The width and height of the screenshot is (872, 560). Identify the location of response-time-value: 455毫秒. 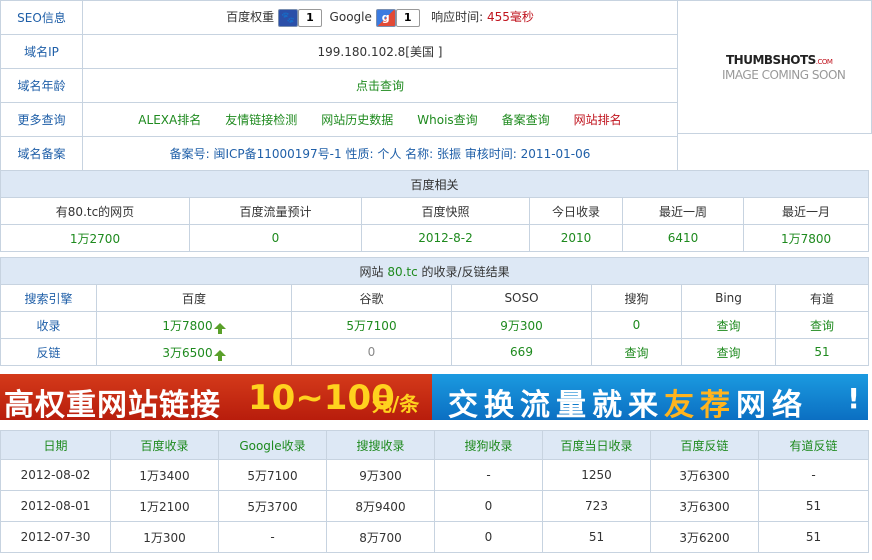
(510, 17).